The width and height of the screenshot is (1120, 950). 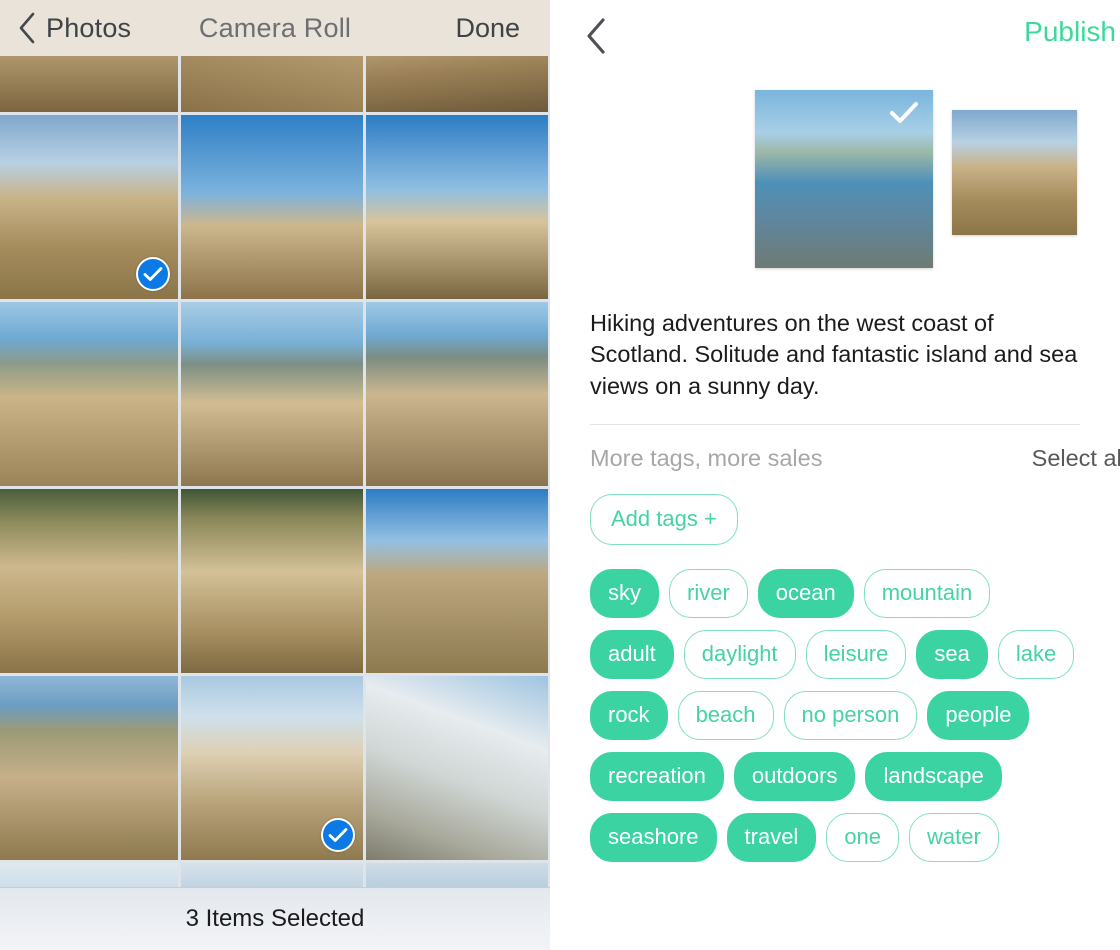 What do you see at coordinates (706, 457) in the screenshot?
I see `tag-hint-label: More tags, more sales` at bounding box center [706, 457].